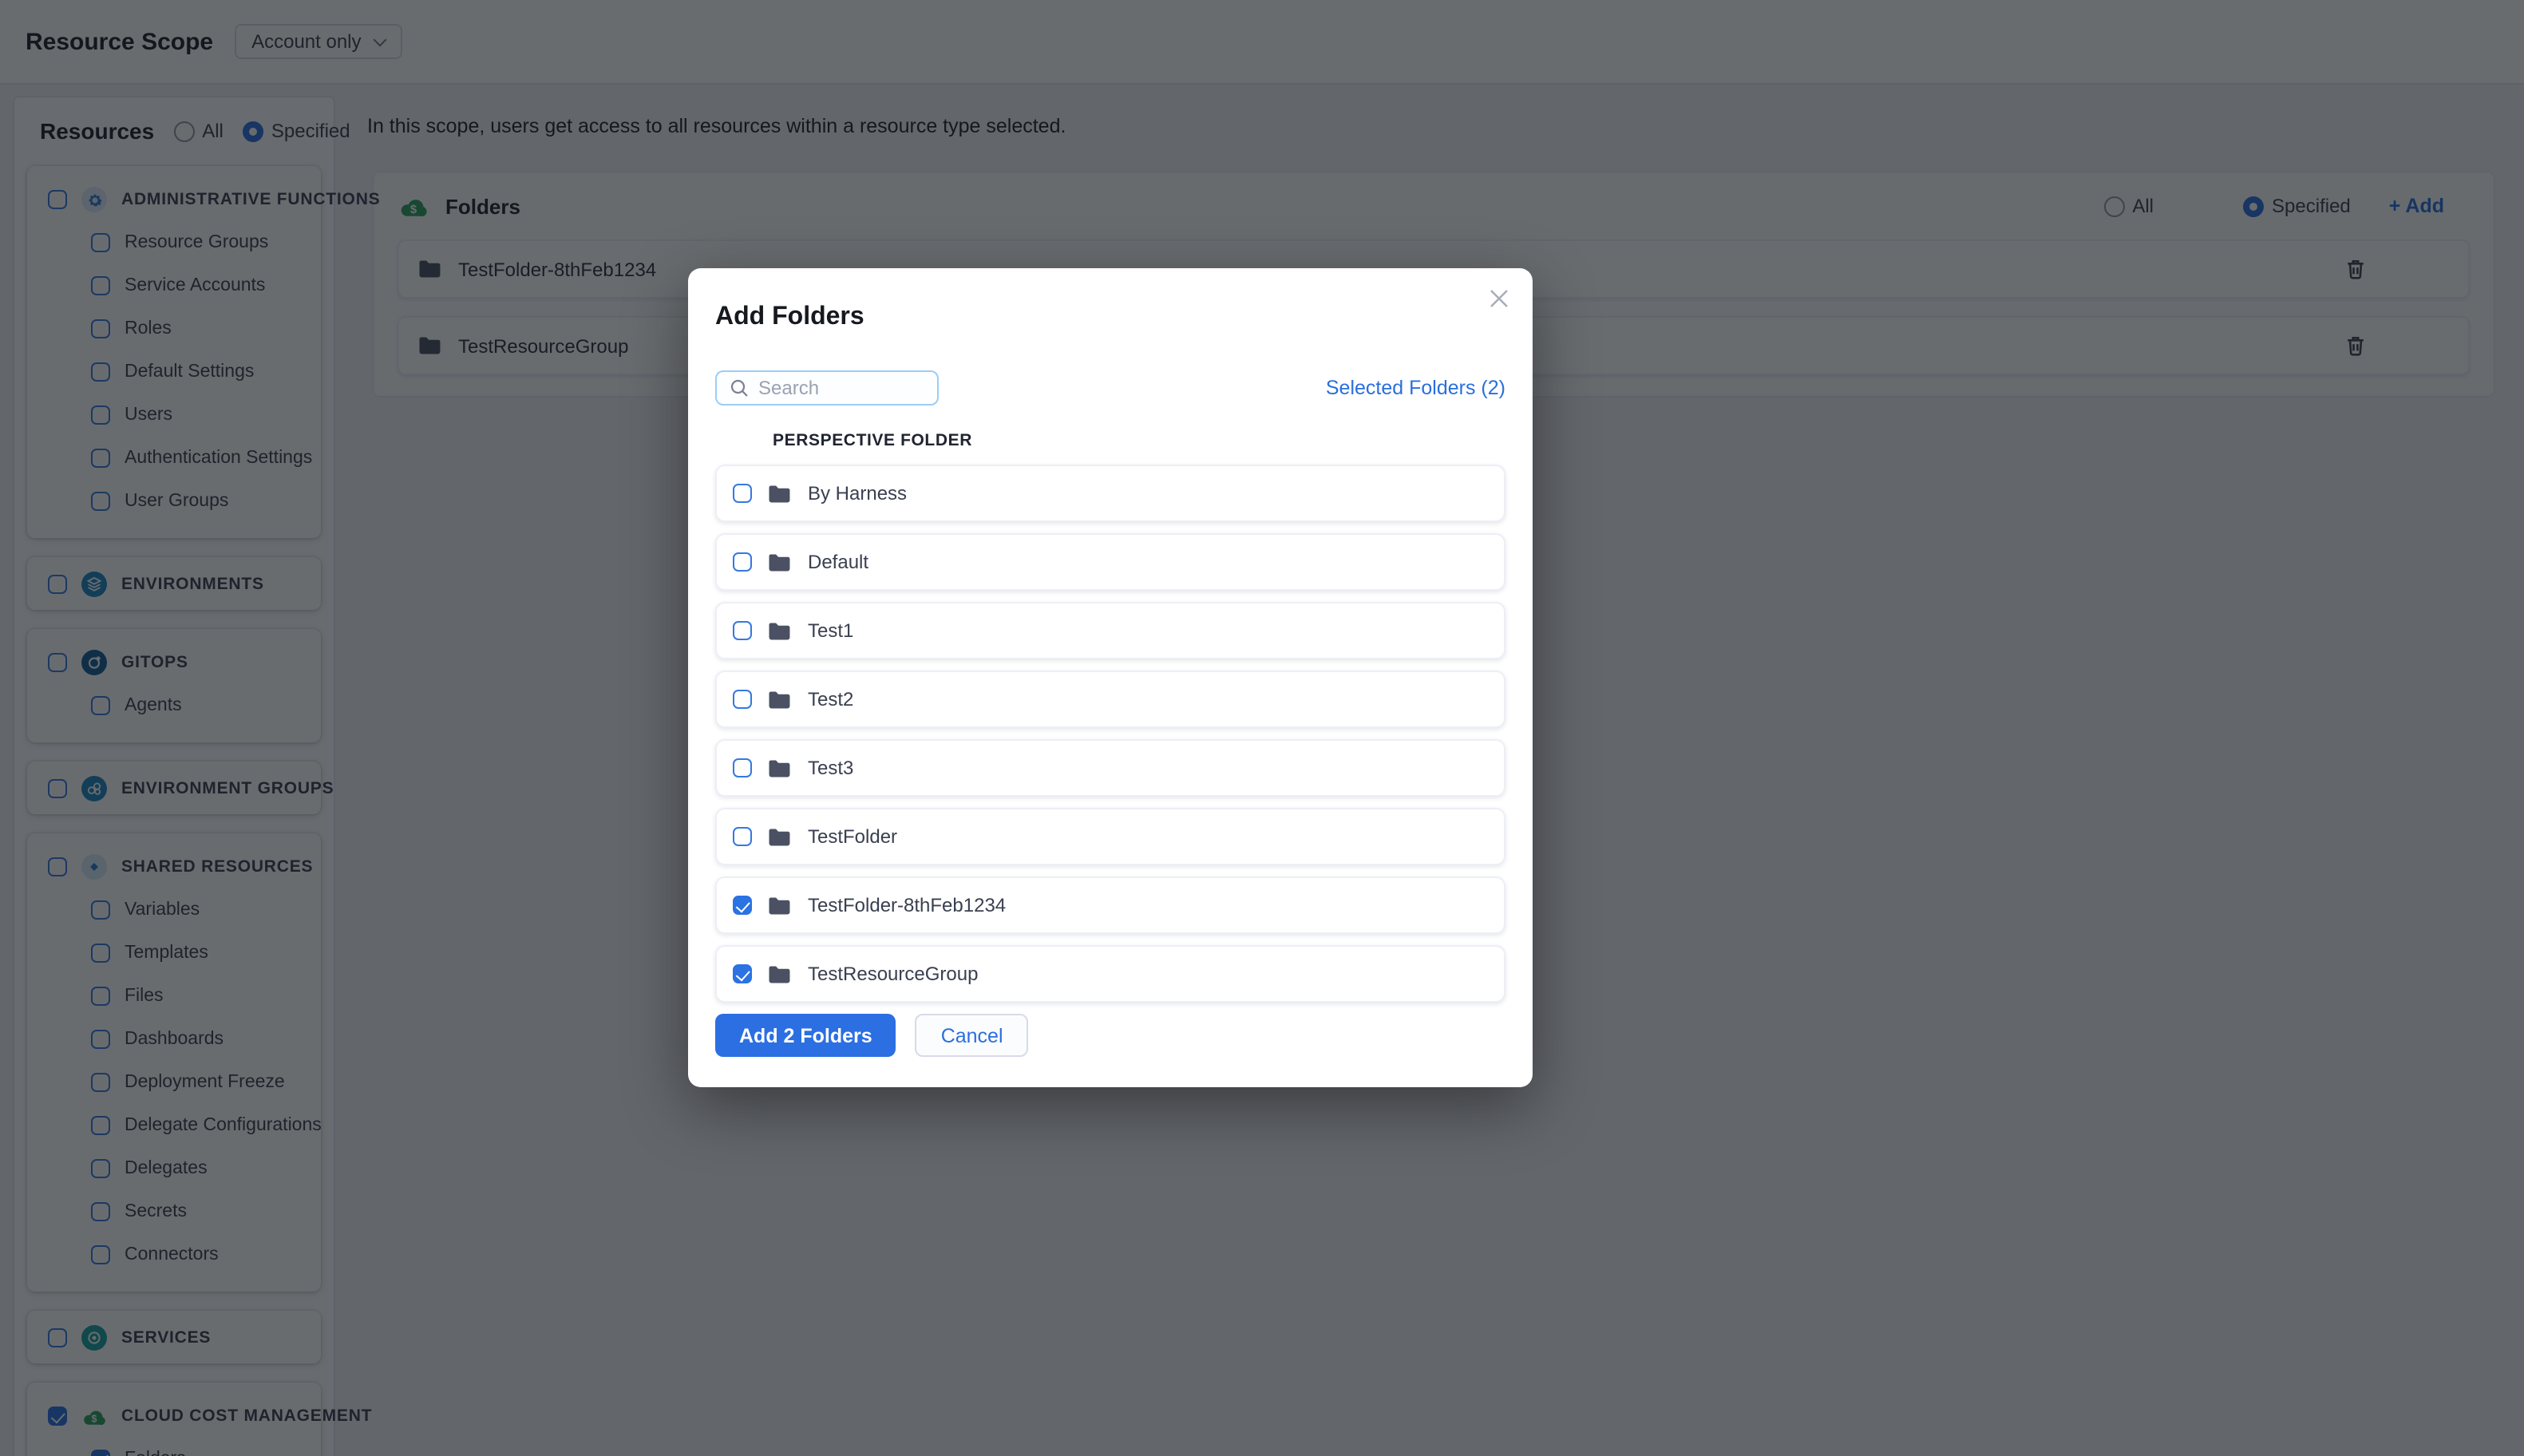 The height and width of the screenshot is (1456, 2524). Describe the element at coordinates (873, 441) in the screenshot. I see `column-header-perspective-folder: PERSPECTIVE FOLDER` at that location.